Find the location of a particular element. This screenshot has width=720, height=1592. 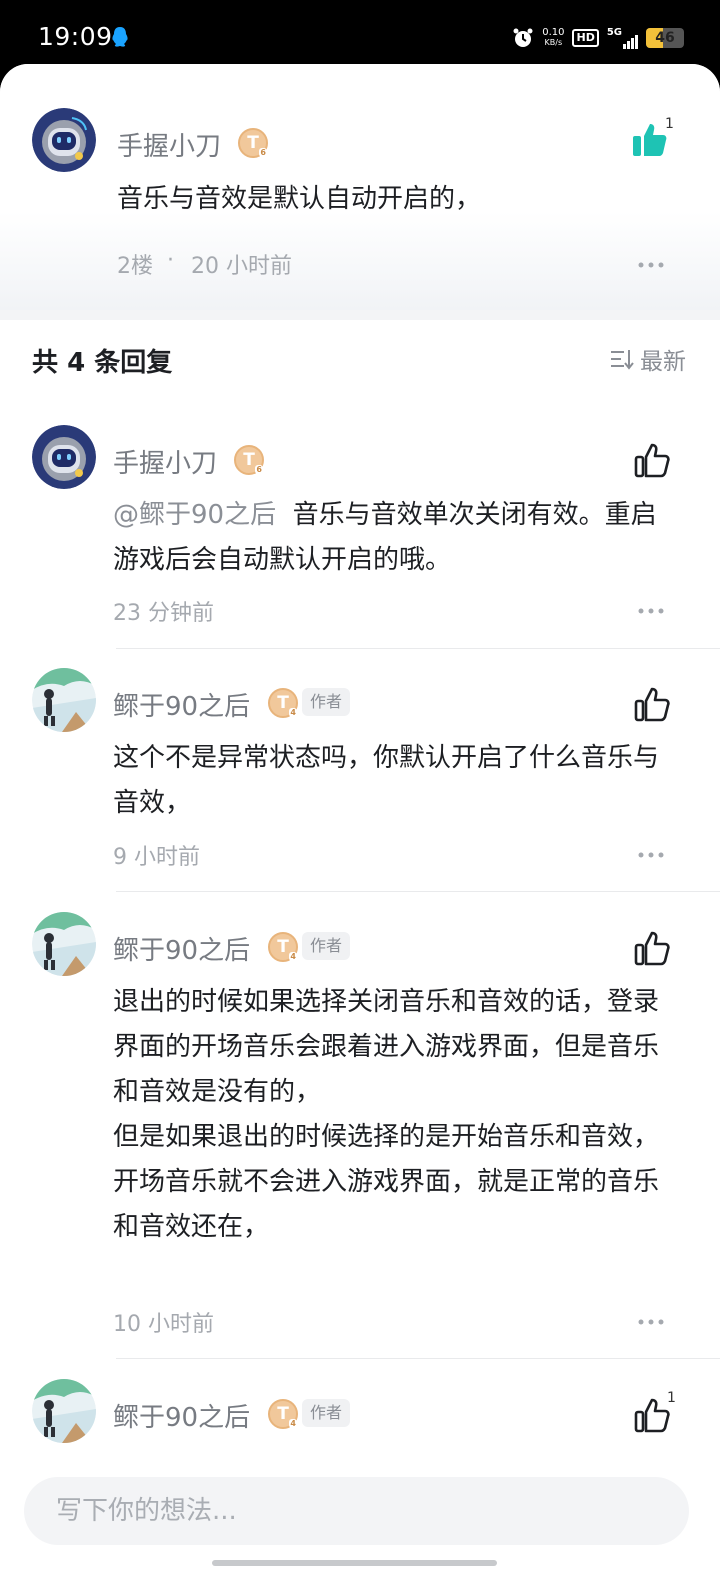

reply-content: 这个不是异常状态吗，你默认开启了什么音乐与音效， is located at coordinates (386, 780).